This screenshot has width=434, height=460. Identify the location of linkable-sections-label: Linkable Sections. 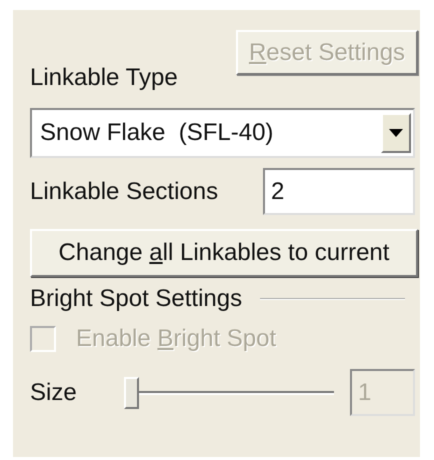
(124, 192).